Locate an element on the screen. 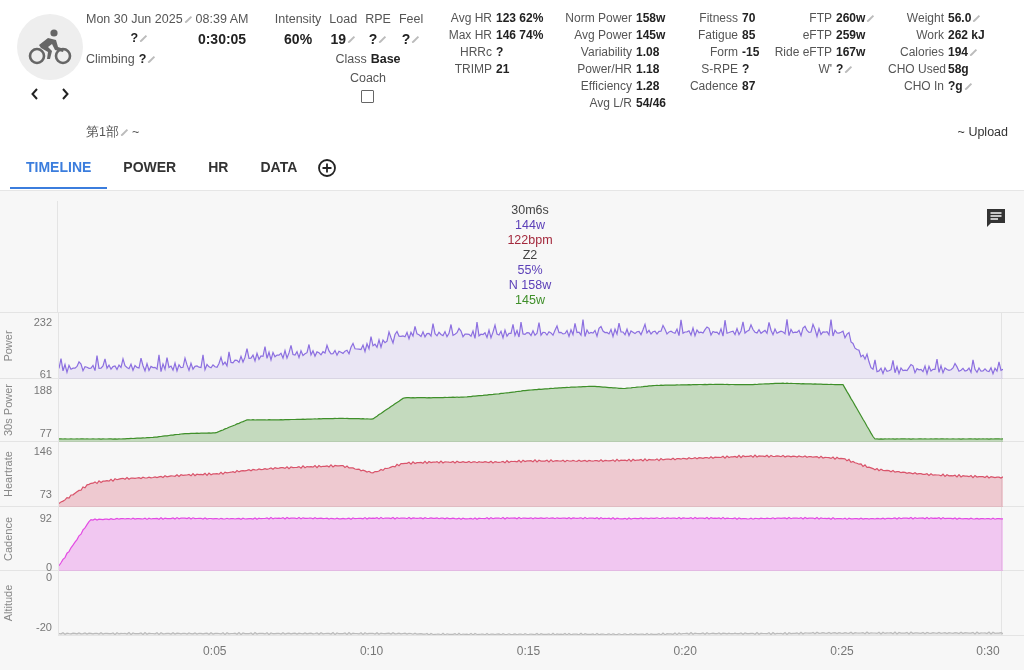 This screenshot has width=1024, height=670. stat-label: W' is located at coordinates (824, 69).